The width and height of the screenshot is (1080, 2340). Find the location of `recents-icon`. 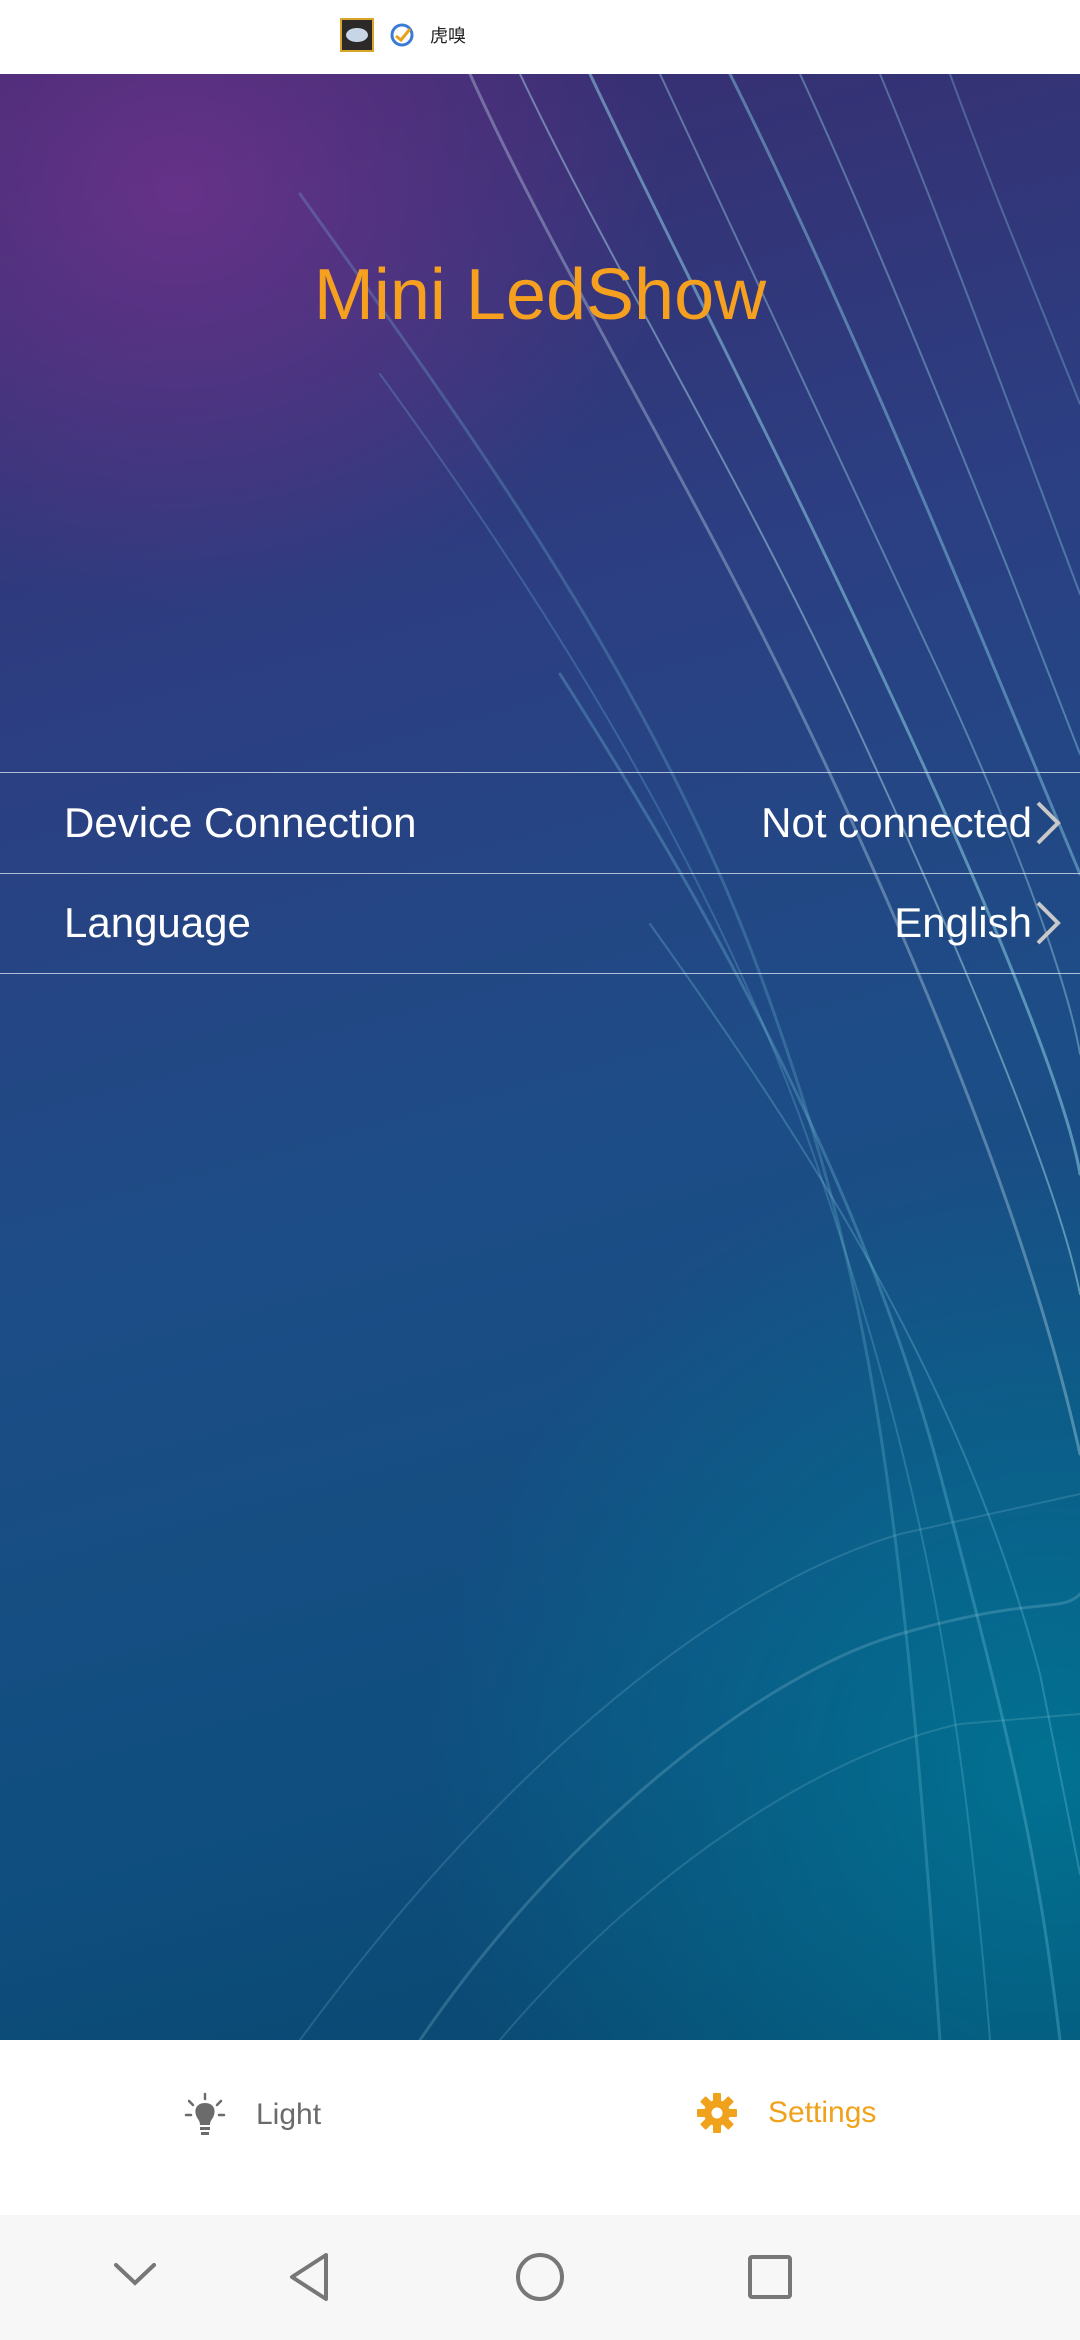

recents-icon is located at coordinates (770, 2277).